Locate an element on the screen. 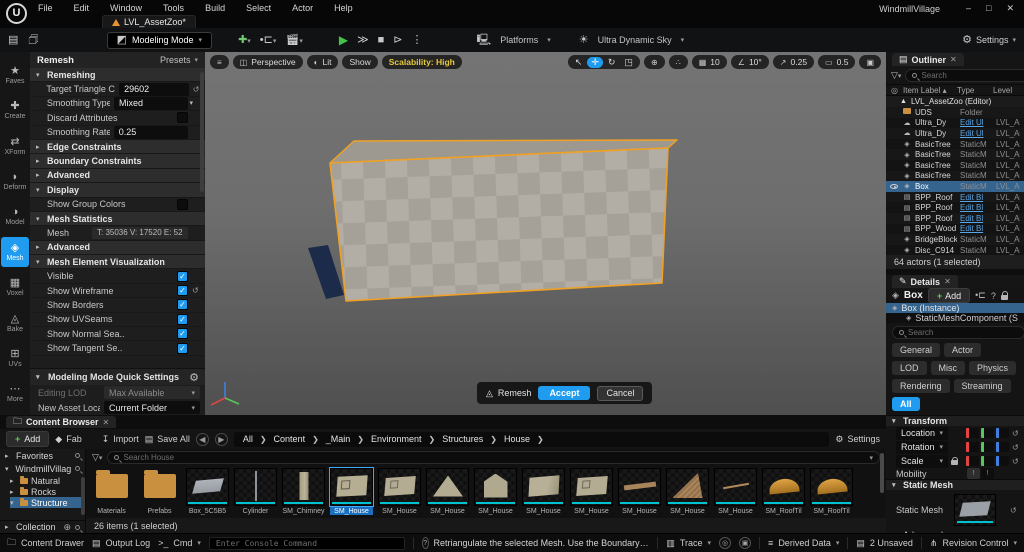 The height and width of the screenshot is (552, 1024). outliner-row: BPP_Roof Edit Bl LVL_As is located at coordinates (955, 207).